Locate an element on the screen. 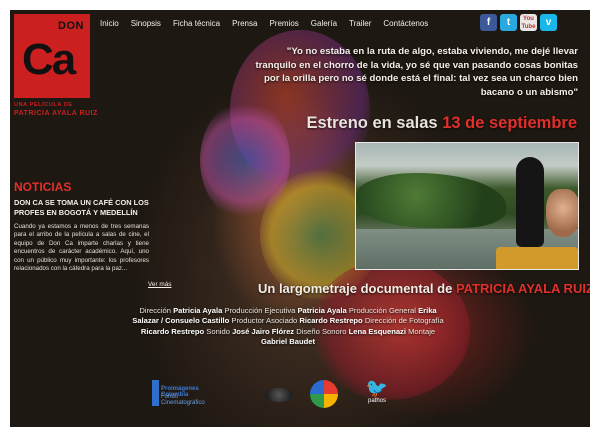  proimagenes-logo-subtext: Fondo Cinematográfico is located at coordinates (183, 400).